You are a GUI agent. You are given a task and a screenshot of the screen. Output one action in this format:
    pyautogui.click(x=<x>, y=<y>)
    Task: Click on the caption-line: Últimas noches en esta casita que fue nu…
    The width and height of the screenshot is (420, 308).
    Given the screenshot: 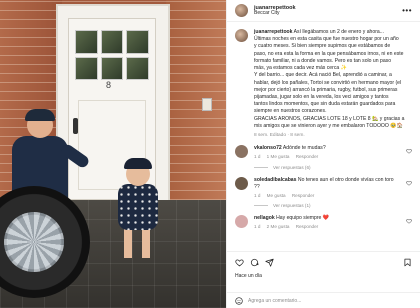 What is the action you would take?
    pyautogui.click(x=326, y=39)
    